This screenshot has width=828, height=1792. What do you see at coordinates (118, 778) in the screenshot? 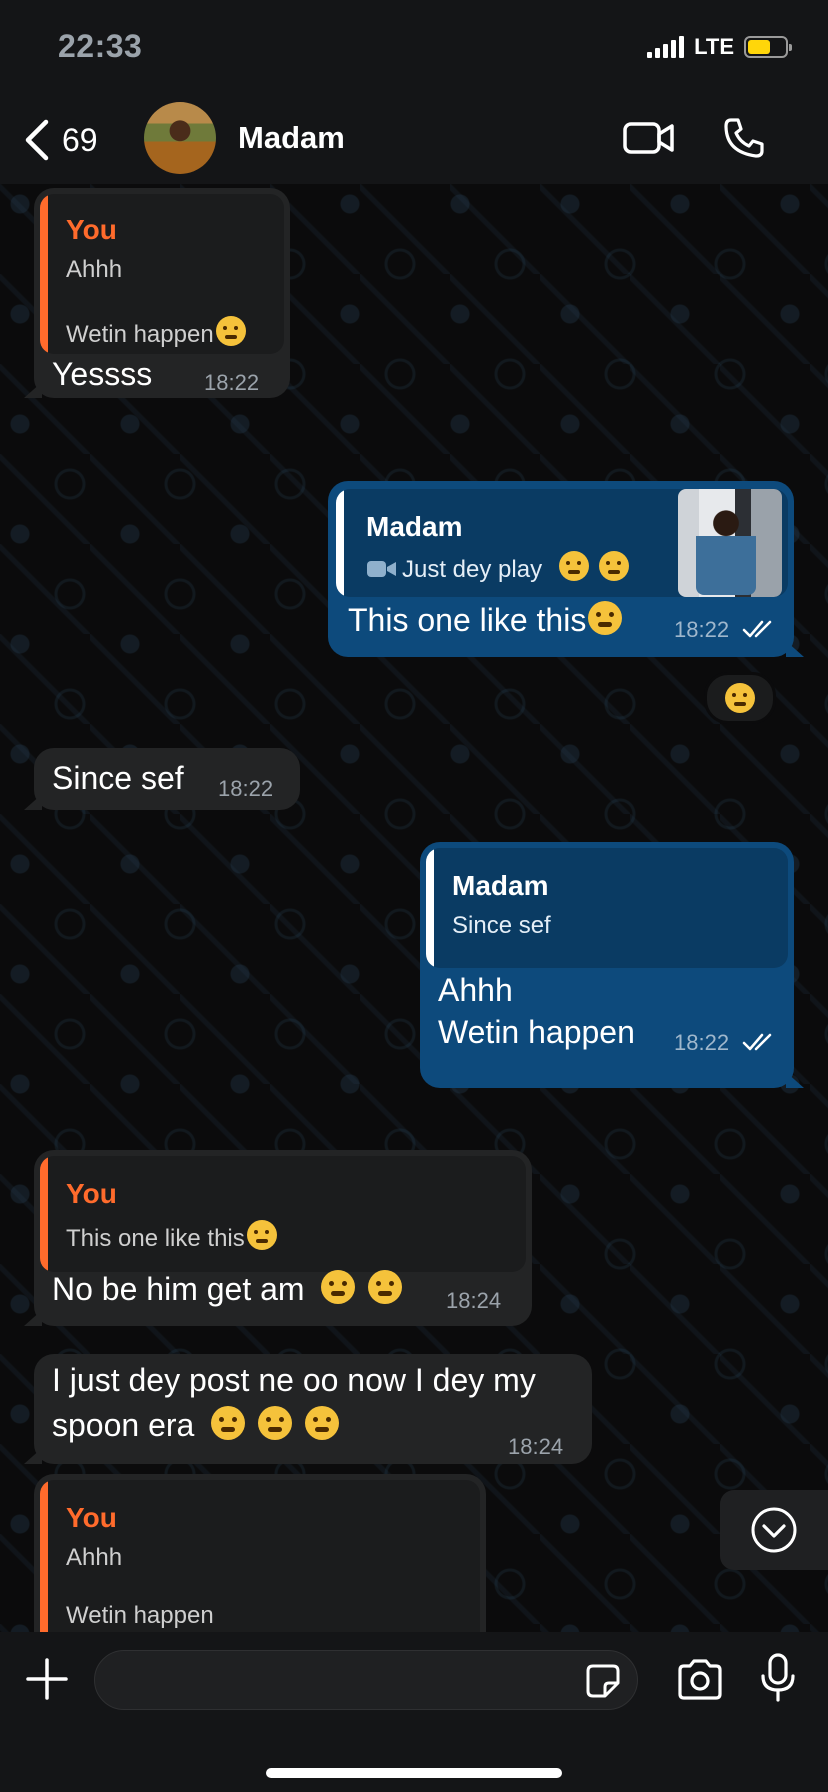
I see `message-text: Since sef` at bounding box center [118, 778].